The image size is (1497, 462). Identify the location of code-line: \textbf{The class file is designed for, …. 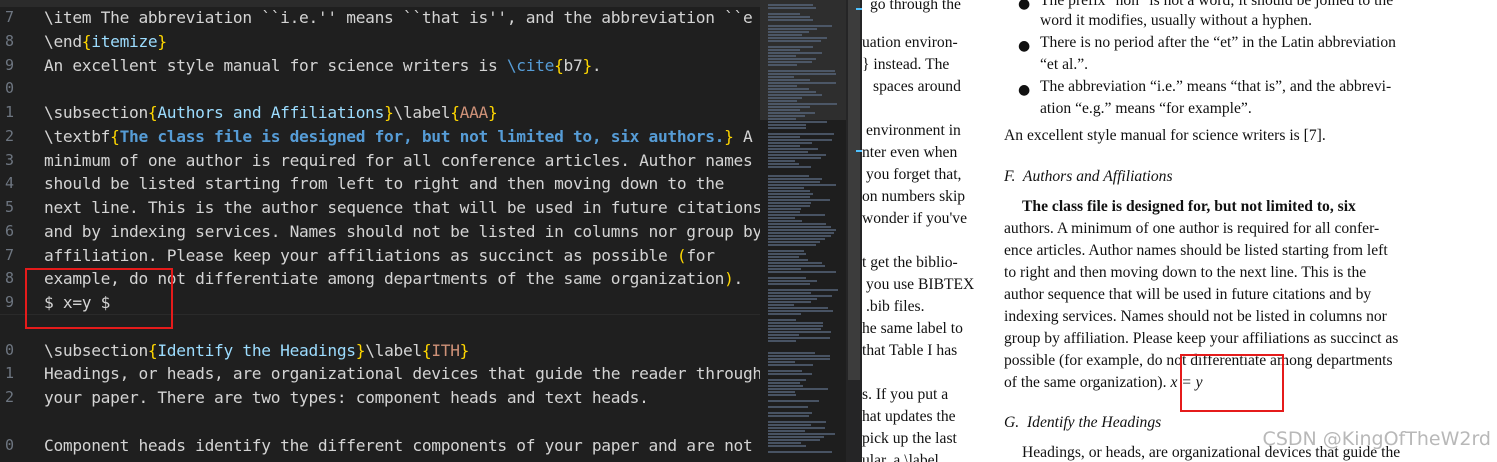
(398, 137).